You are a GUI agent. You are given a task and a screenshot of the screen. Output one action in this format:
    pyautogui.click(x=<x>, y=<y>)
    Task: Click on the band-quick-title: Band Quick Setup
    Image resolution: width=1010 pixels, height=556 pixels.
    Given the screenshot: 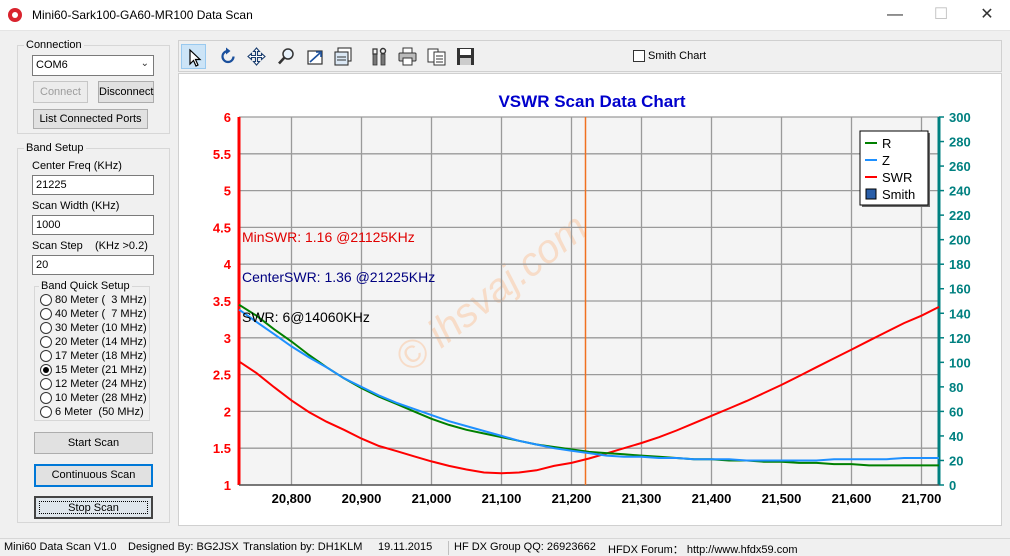 What is the action you would take?
    pyautogui.click(x=85, y=286)
    